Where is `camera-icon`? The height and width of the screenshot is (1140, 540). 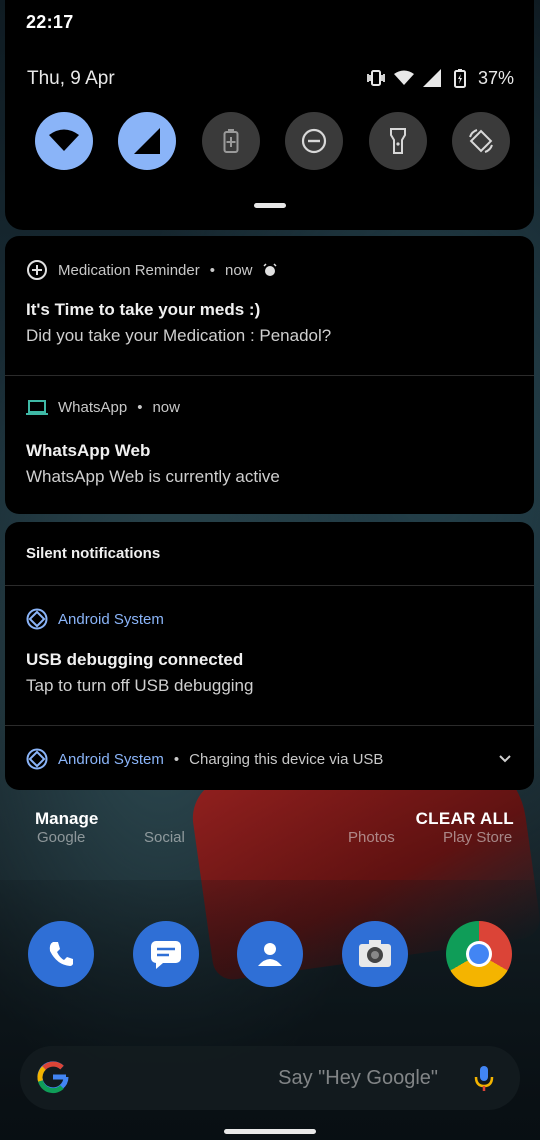 camera-icon is located at coordinates (374, 953).